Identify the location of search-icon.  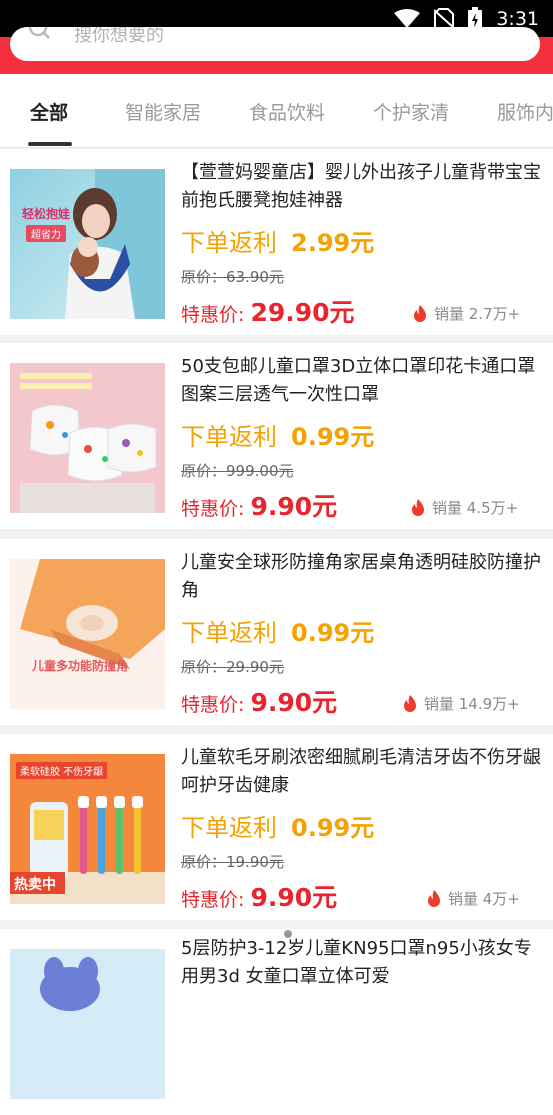
(39, 33).